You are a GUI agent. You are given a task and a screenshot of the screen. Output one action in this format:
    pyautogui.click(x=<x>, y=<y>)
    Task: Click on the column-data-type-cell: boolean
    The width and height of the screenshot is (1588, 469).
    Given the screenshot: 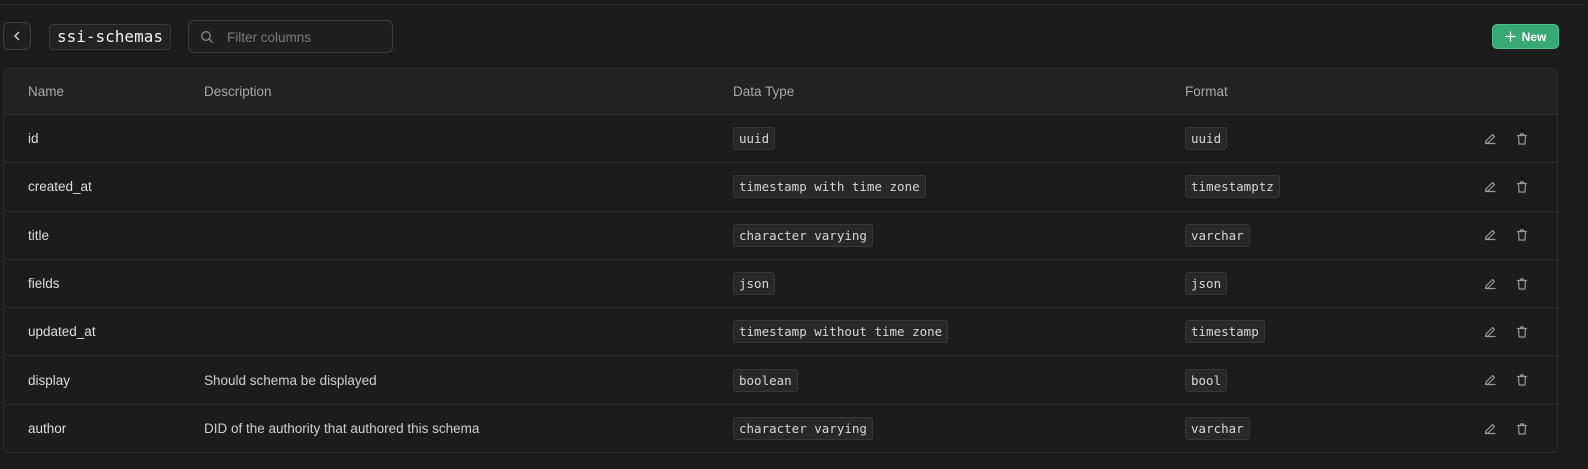 What is the action you would take?
    pyautogui.click(x=765, y=379)
    